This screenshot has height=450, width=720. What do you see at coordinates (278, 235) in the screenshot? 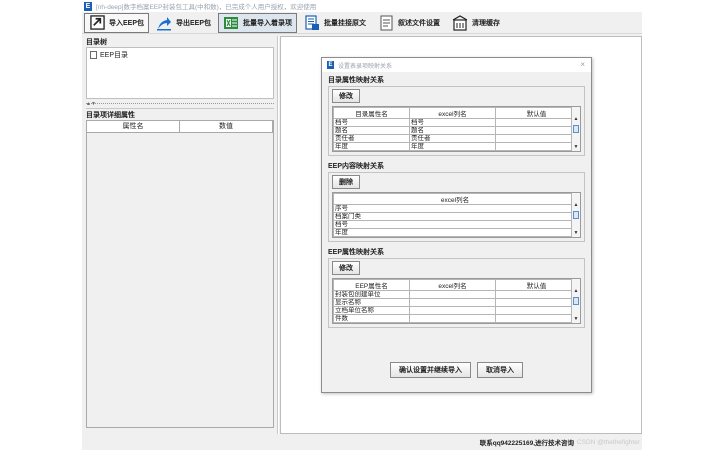
I see `vertical-divider` at bounding box center [278, 235].